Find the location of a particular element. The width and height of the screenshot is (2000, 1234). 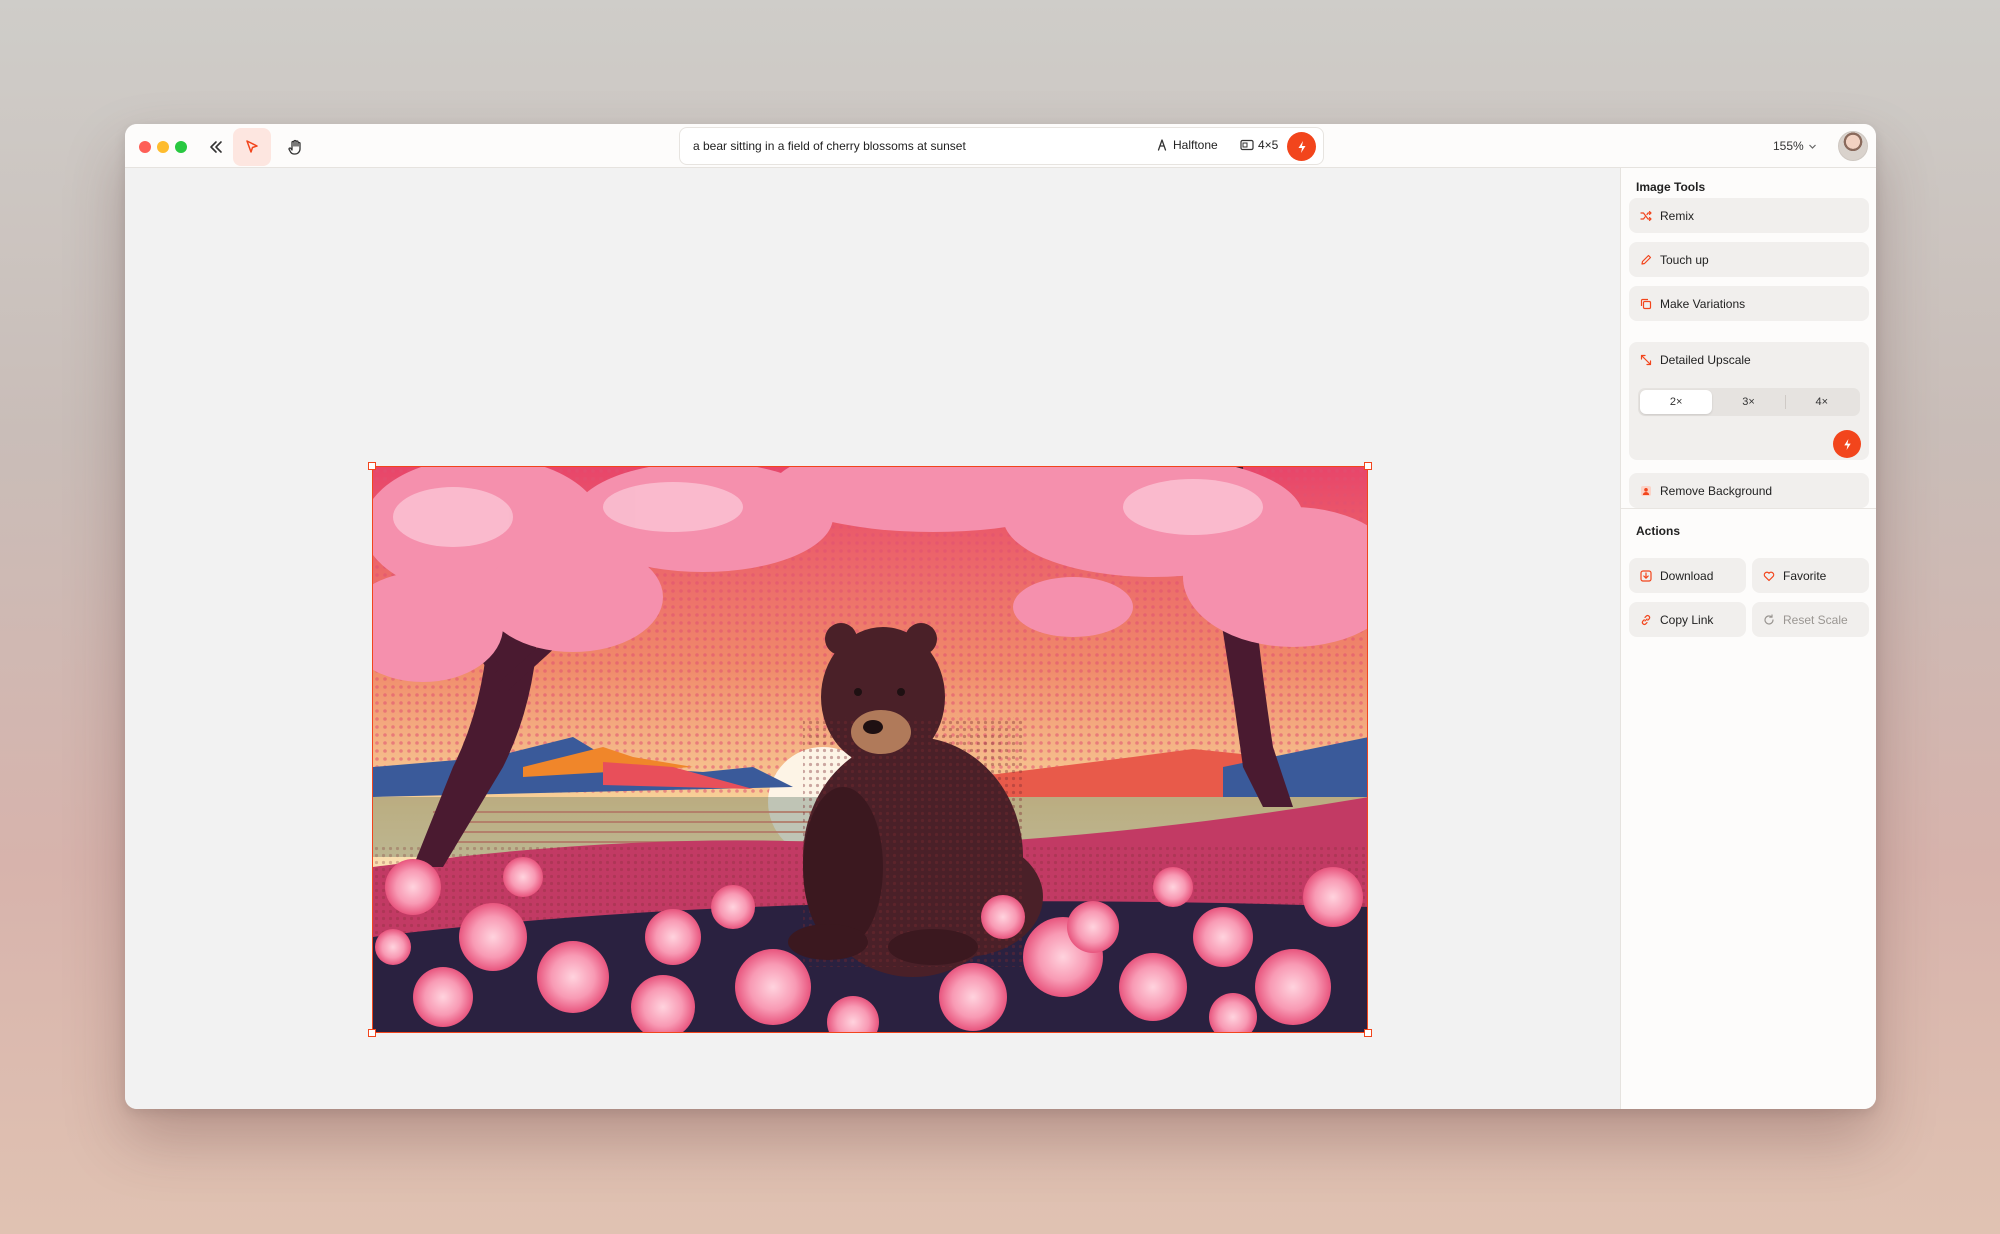

brush-icon is located at coordinates (1162, 145).